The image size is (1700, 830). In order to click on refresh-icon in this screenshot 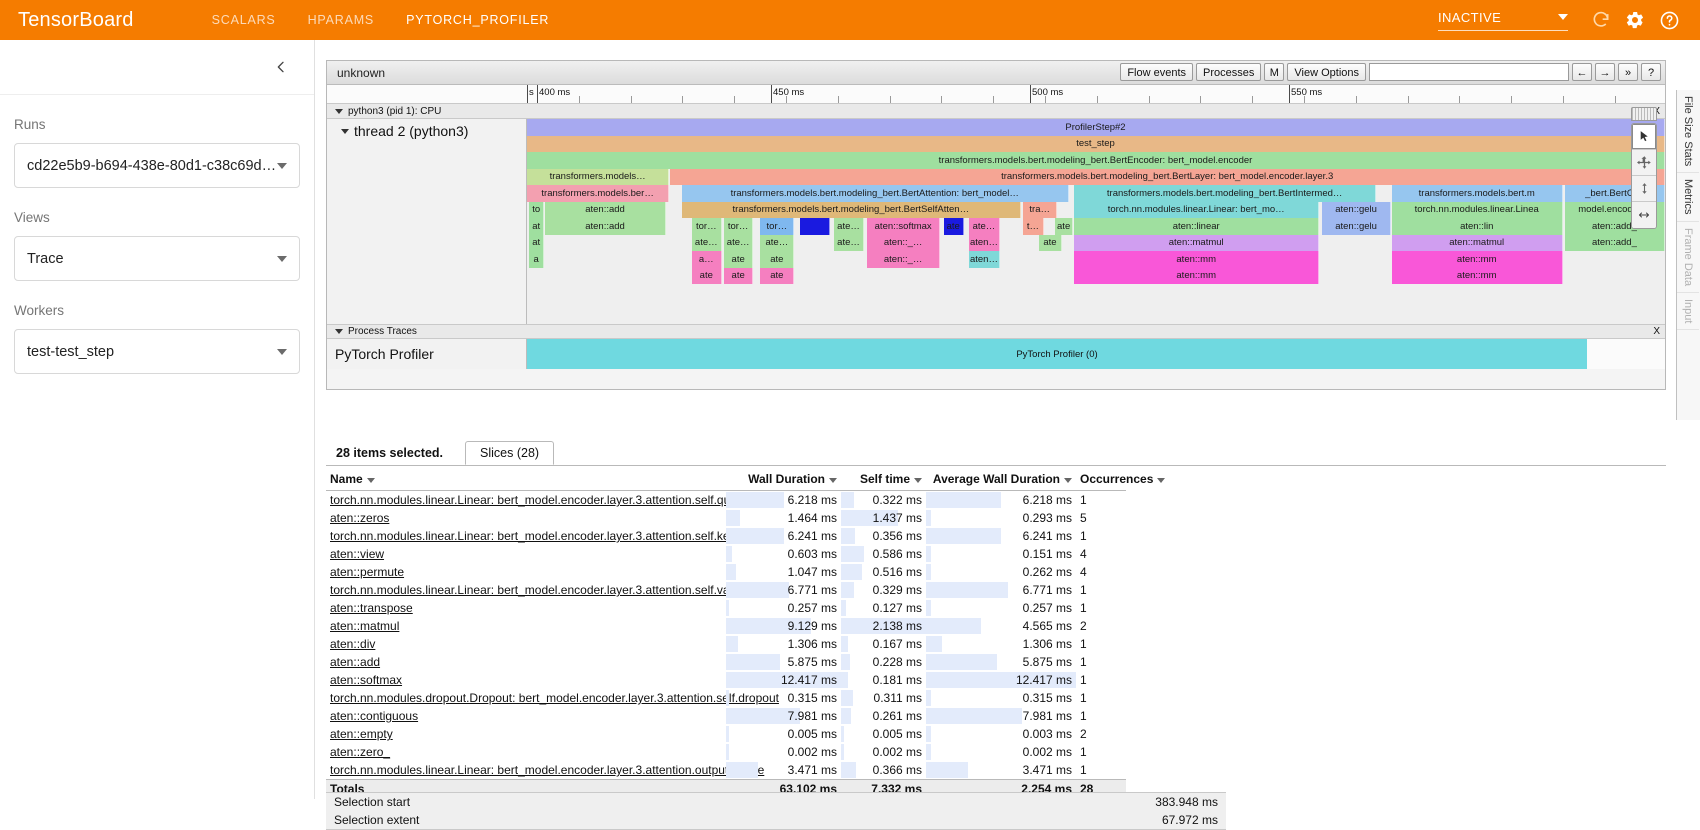, I will do `click(1601, 20)`.